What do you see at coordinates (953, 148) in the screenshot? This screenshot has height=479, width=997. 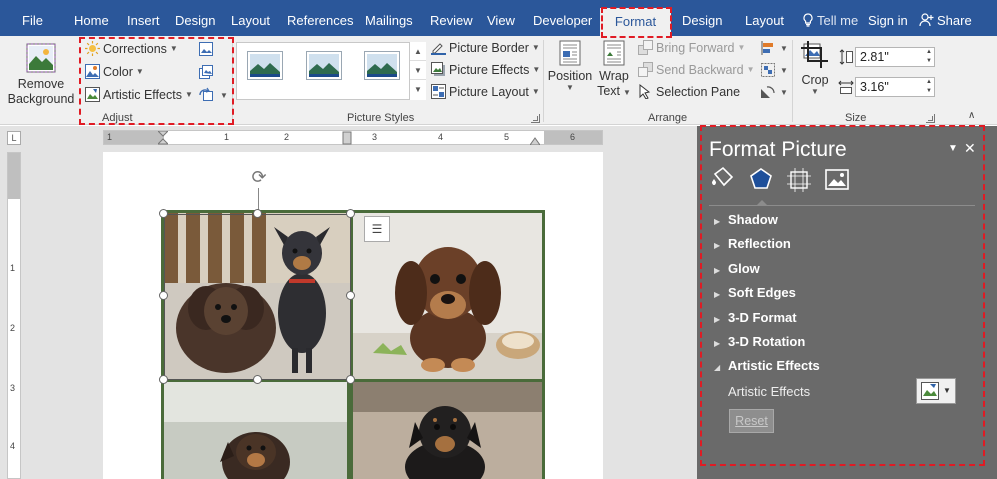 I see `pane-options-icon: ▼` at bounding box center [953, 148].